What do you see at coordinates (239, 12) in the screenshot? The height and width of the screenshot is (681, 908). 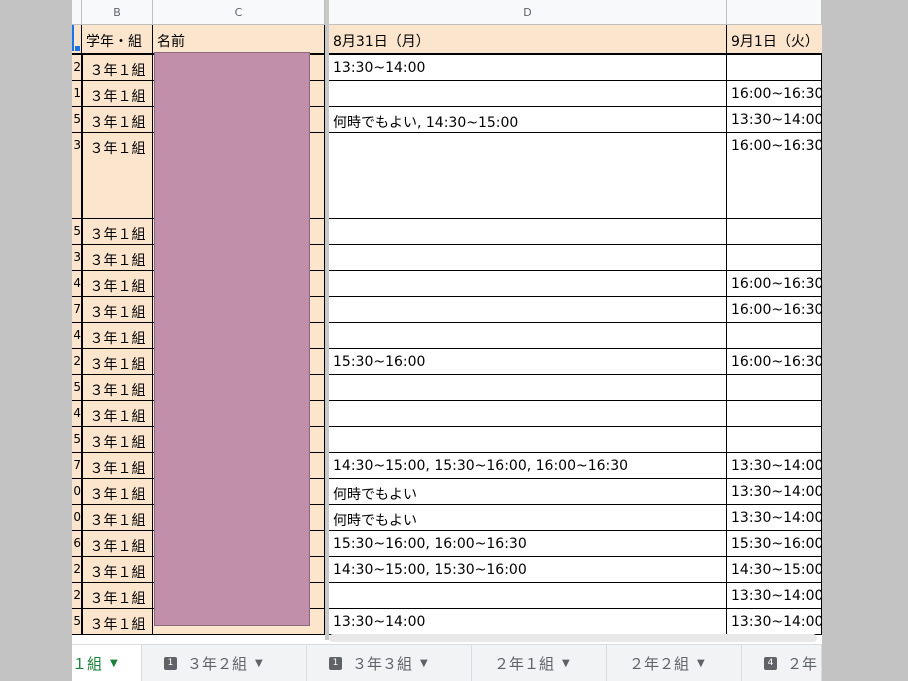 I see `column-header-c: C` at bounding box center [239, 12].